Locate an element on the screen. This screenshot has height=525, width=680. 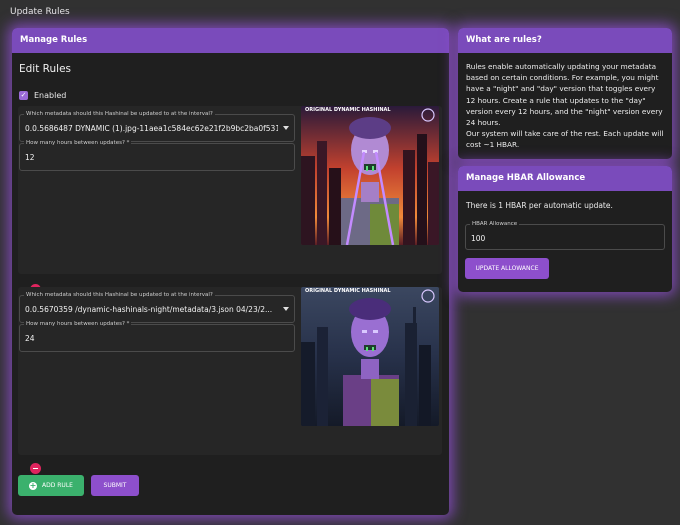
hbar-allowance-value: 100 is located at coordinates (559, 238).